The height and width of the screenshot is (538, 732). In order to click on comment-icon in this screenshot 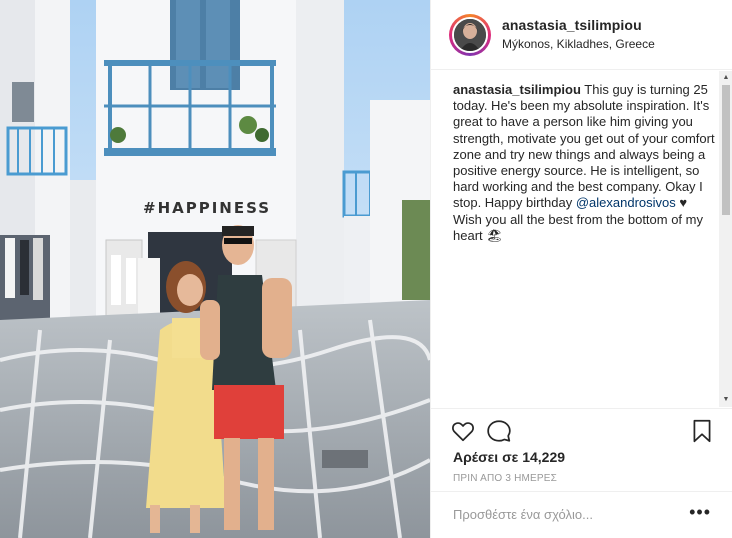, I will do `click(499, 431)`.